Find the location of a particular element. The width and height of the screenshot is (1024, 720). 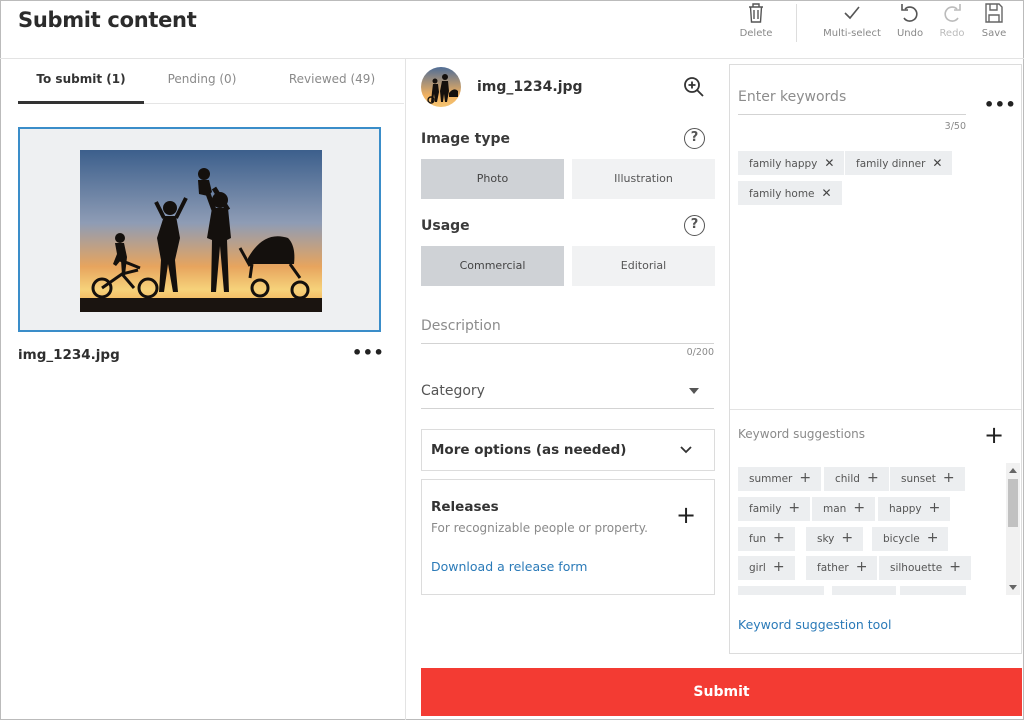

more-options-label: More options (as needed) is located at coordinates (529, 450).